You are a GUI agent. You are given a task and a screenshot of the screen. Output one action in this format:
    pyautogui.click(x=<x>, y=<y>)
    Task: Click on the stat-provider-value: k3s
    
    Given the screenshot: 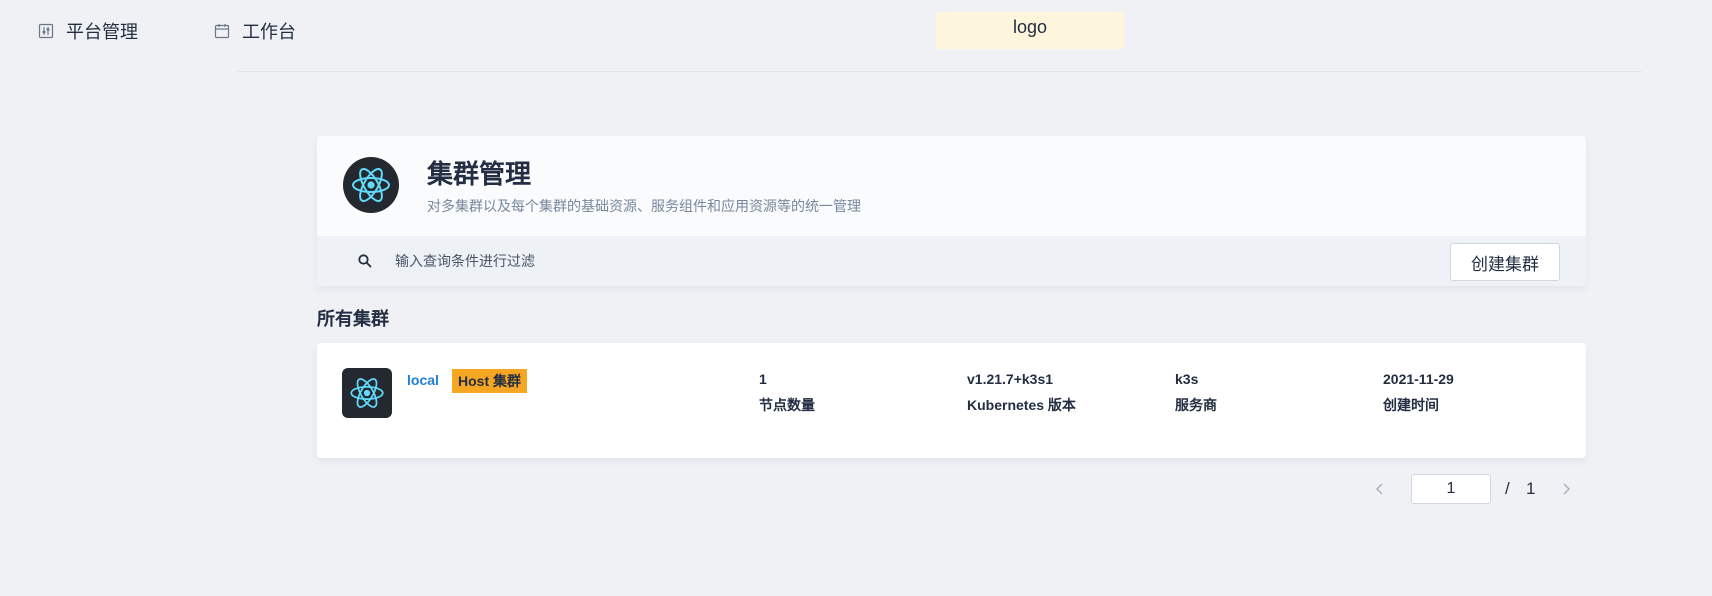 What is the action you would take?
    pyautogui.click(x=1187, y=379)
    